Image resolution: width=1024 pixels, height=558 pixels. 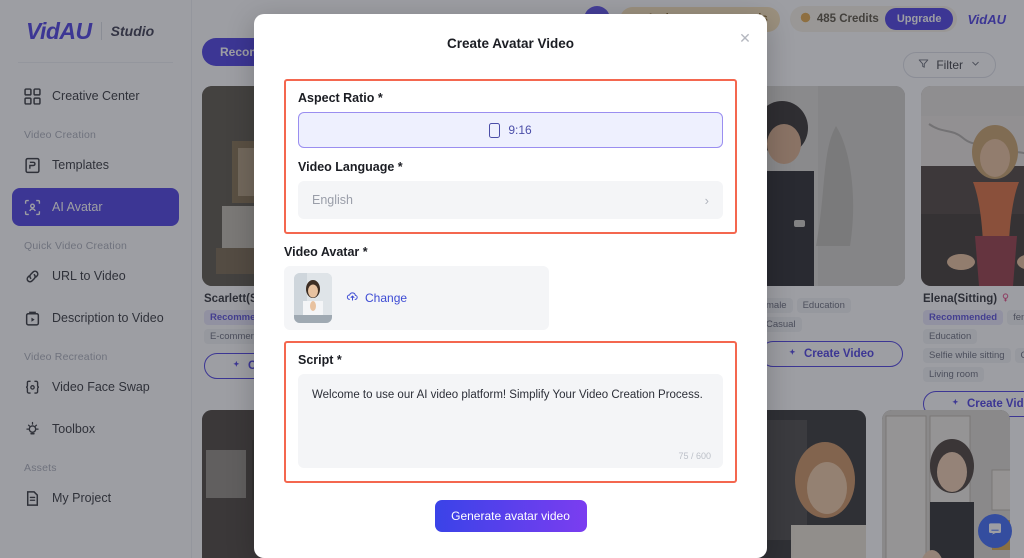 What do you see at coordinates (350, 167) in the screenshot?
I see `video-language-label: Video Language *` at bounding box center [350, 167].